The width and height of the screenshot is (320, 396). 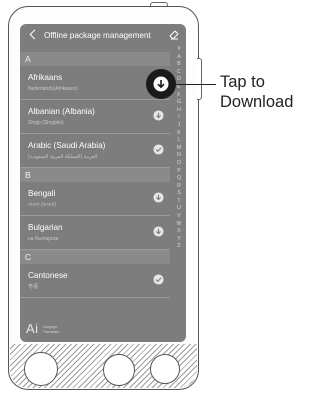 I want to click on logo-line-1: Langogo, so click(x=50, y=327).